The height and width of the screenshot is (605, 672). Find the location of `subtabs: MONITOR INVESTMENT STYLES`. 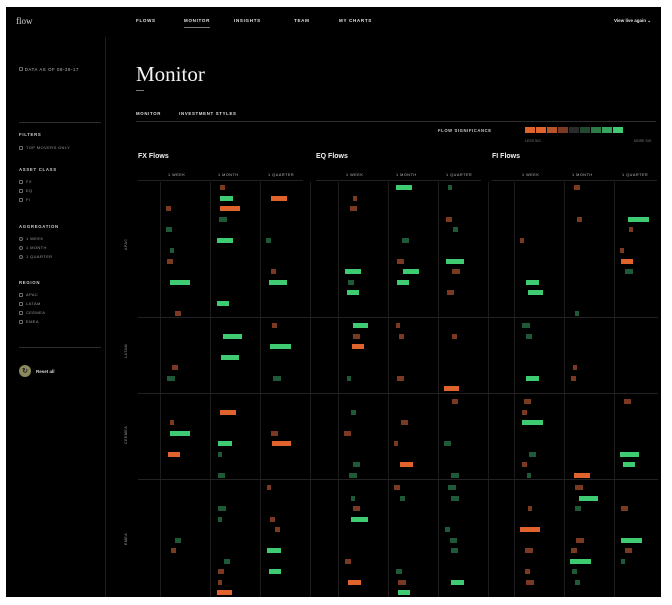

subtabs: MONITOR INVESTMENT STYLES is located at coordinates (186, 113).